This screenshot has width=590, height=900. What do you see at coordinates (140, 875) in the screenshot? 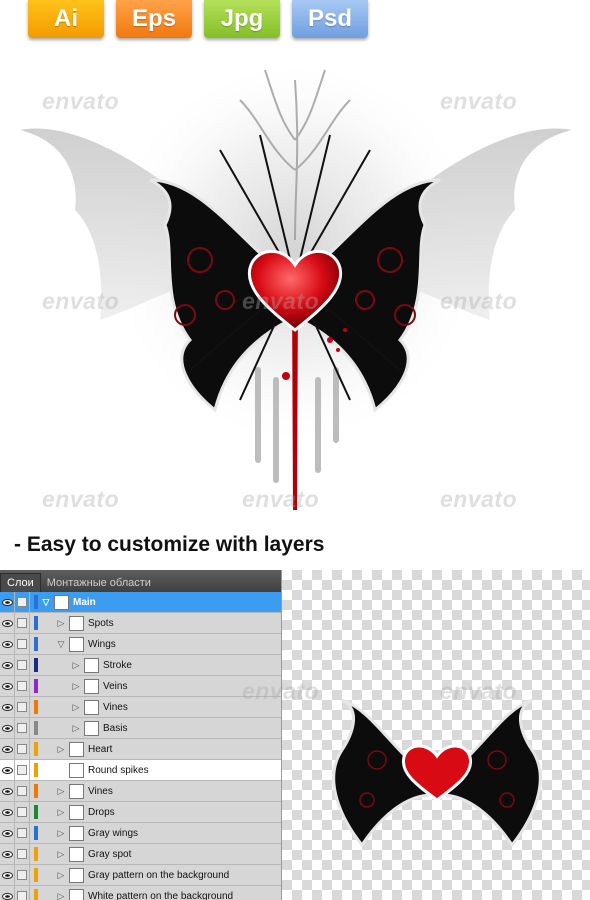
I see `layer-row: ▷ Gray pattern on the background` at bounding box center [140, 875].